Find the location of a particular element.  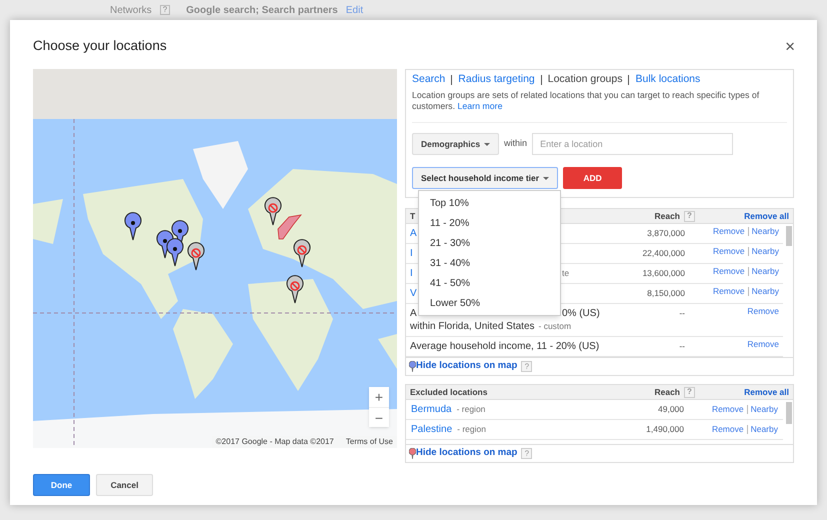

reach-value: 13,600,000 is located at coordinates (663, 273).